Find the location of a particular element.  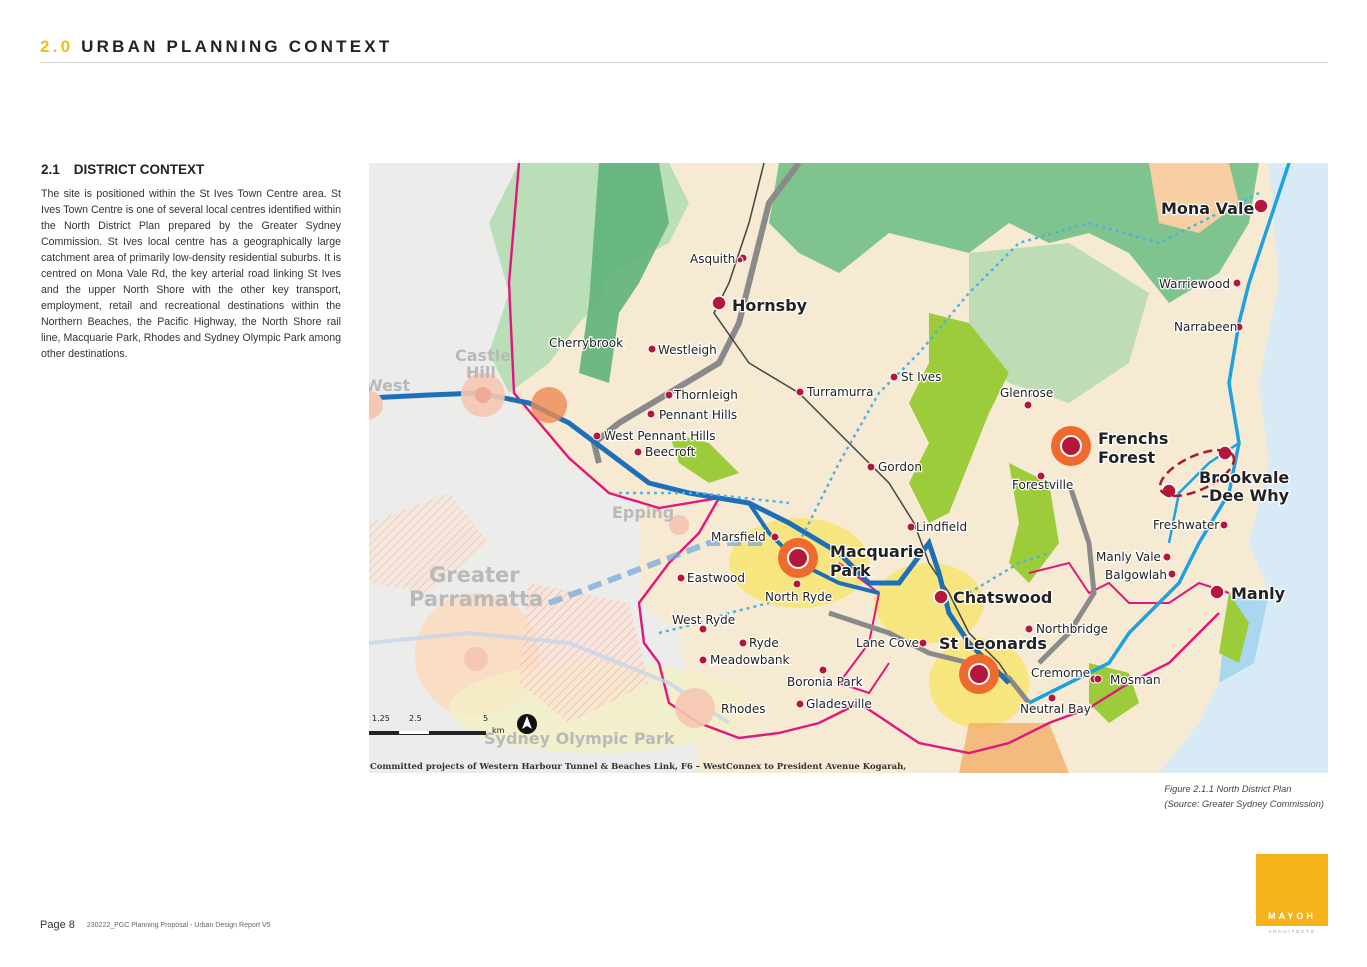

scale-tick-3: 5 is located at coordinates (485, 718).